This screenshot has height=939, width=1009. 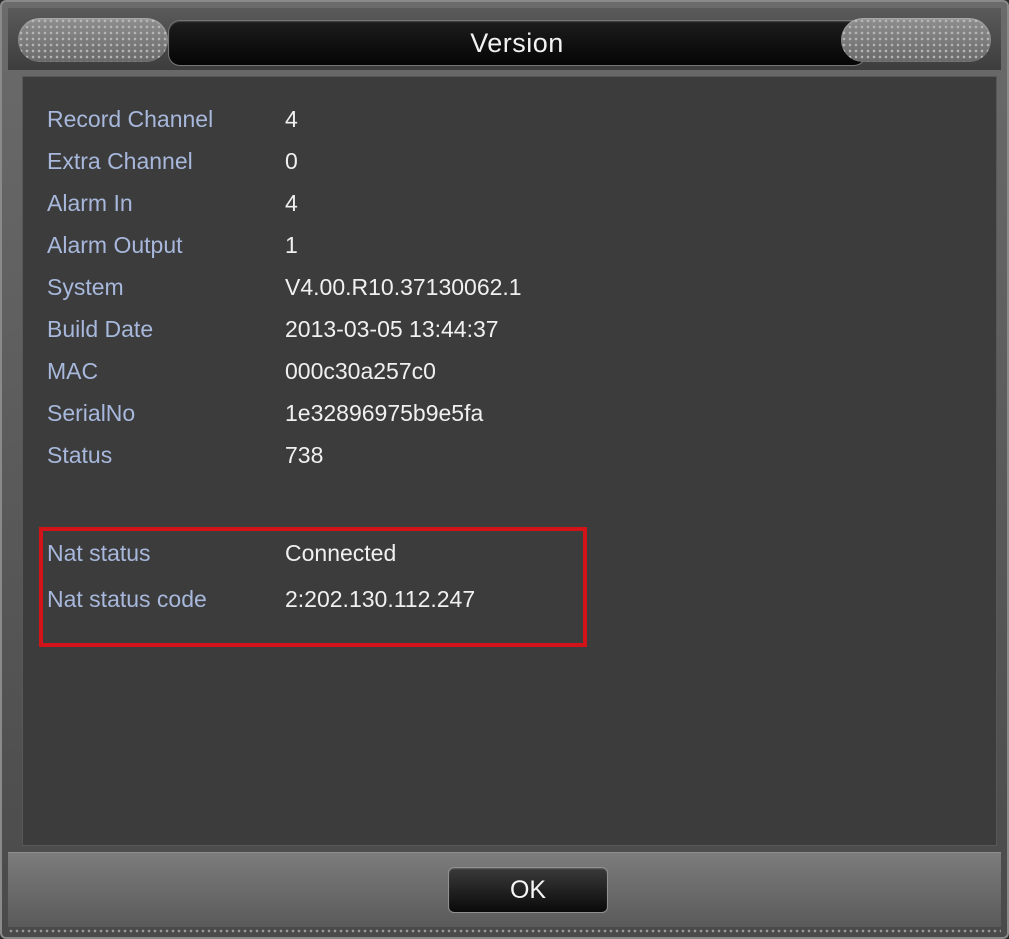 I want to click on dialog-title: Version, so click(x=517, y=42).